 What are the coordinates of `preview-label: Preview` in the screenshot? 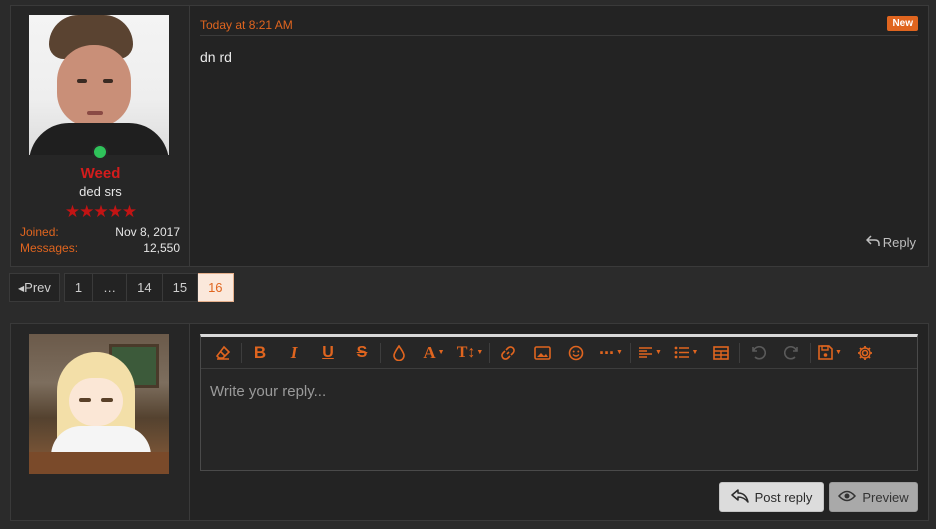 It's located at (885, 497).